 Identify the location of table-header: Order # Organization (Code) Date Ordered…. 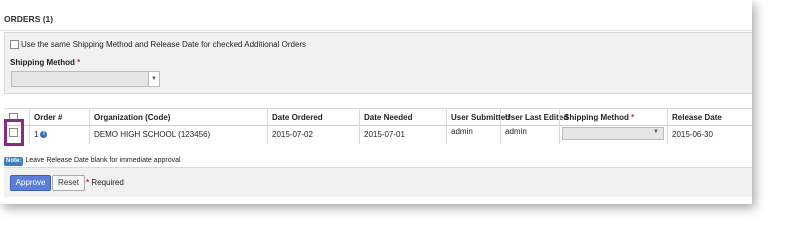
(378, 117).